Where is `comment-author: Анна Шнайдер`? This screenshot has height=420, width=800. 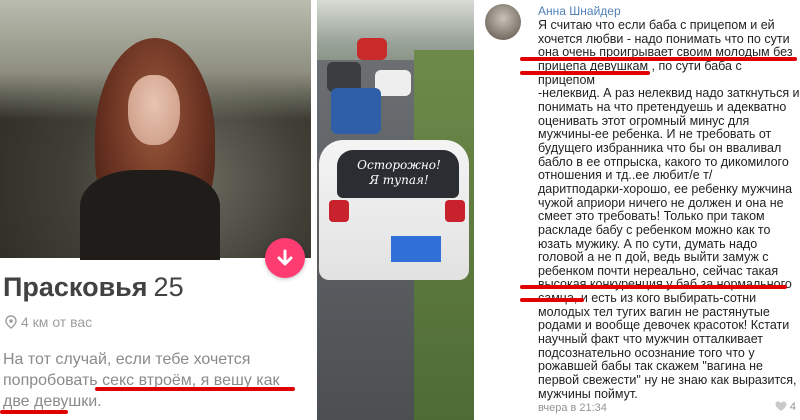
comment-author: Анна Шнайдер is located at coordinates (579, 11).